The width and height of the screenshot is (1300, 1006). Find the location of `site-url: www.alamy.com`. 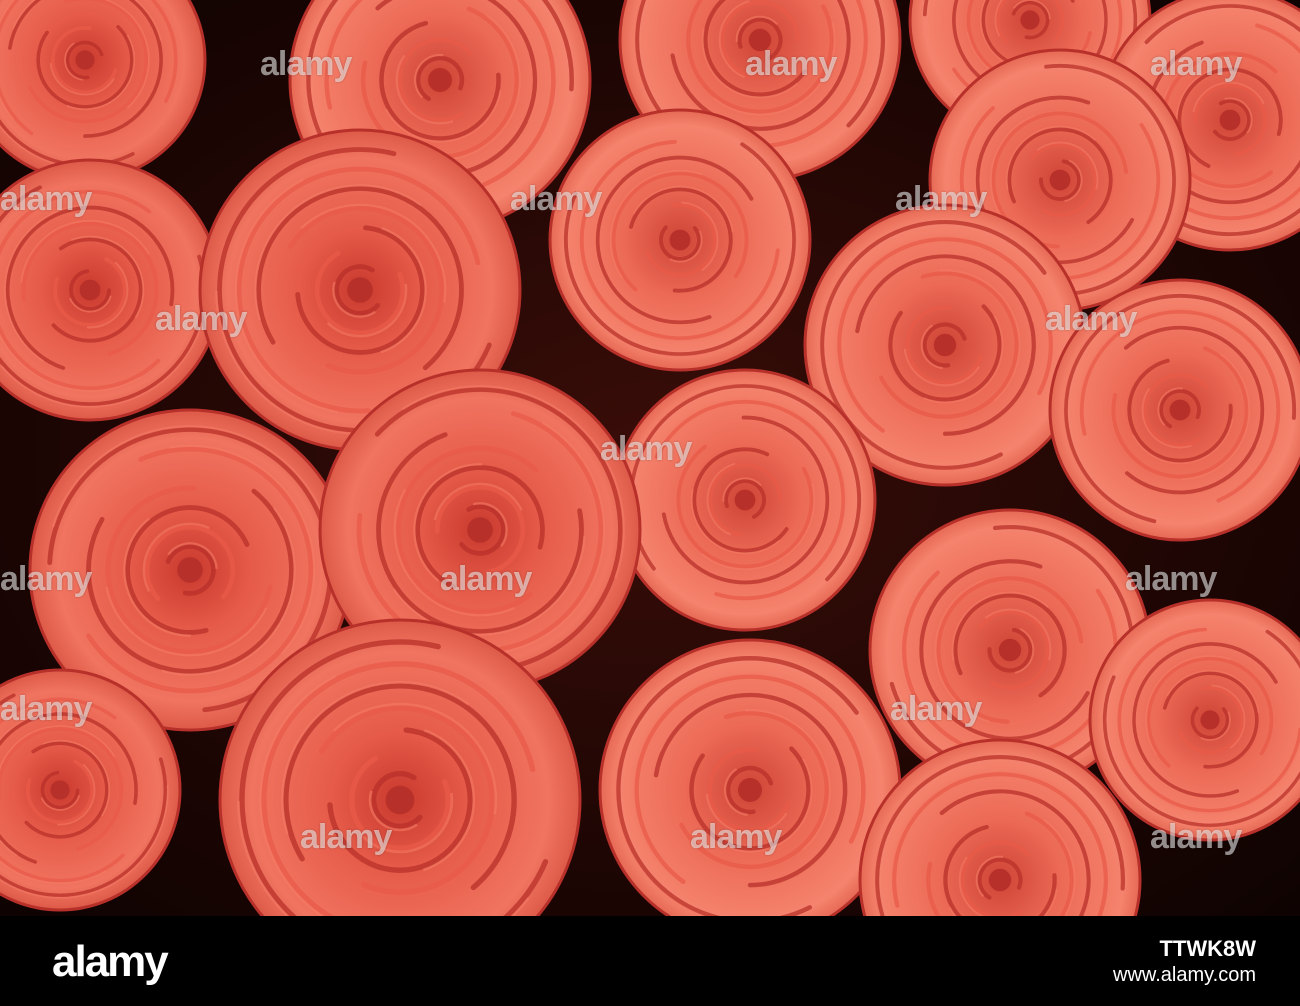

site-url: www.alamy.com is located at coordinates (1184, 975).